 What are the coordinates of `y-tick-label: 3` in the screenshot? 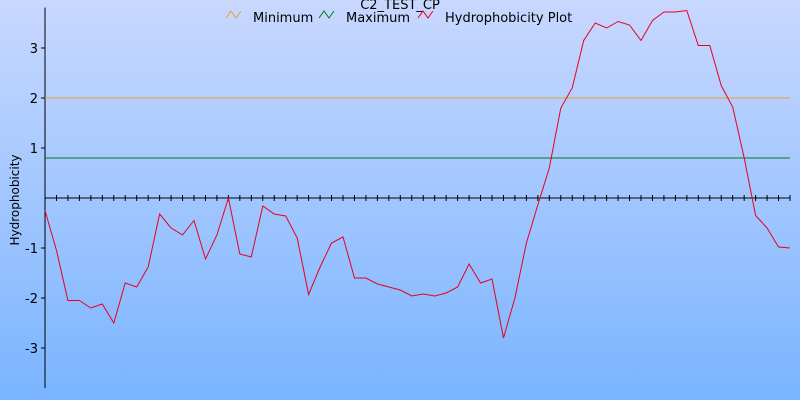 It's located at (34, 49).